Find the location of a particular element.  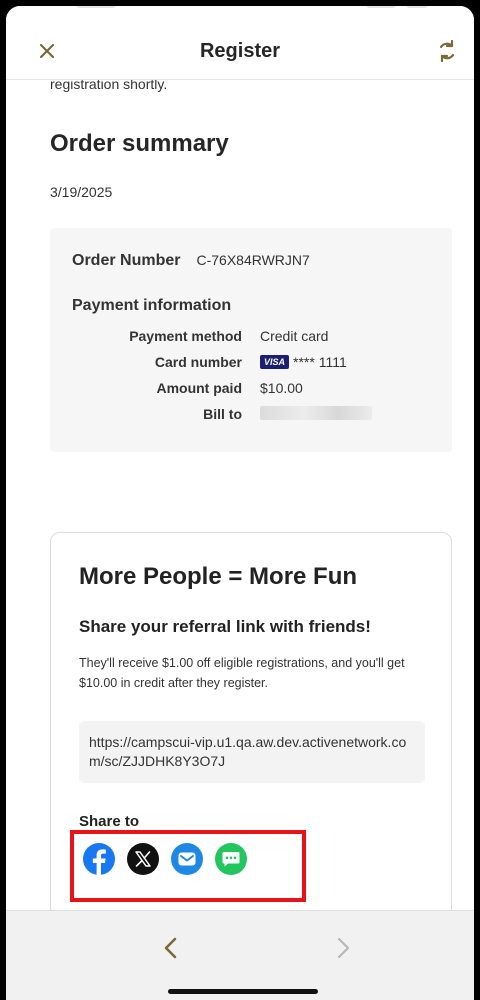

payment-method-value: Credit card is located at coordinates (294, 336).